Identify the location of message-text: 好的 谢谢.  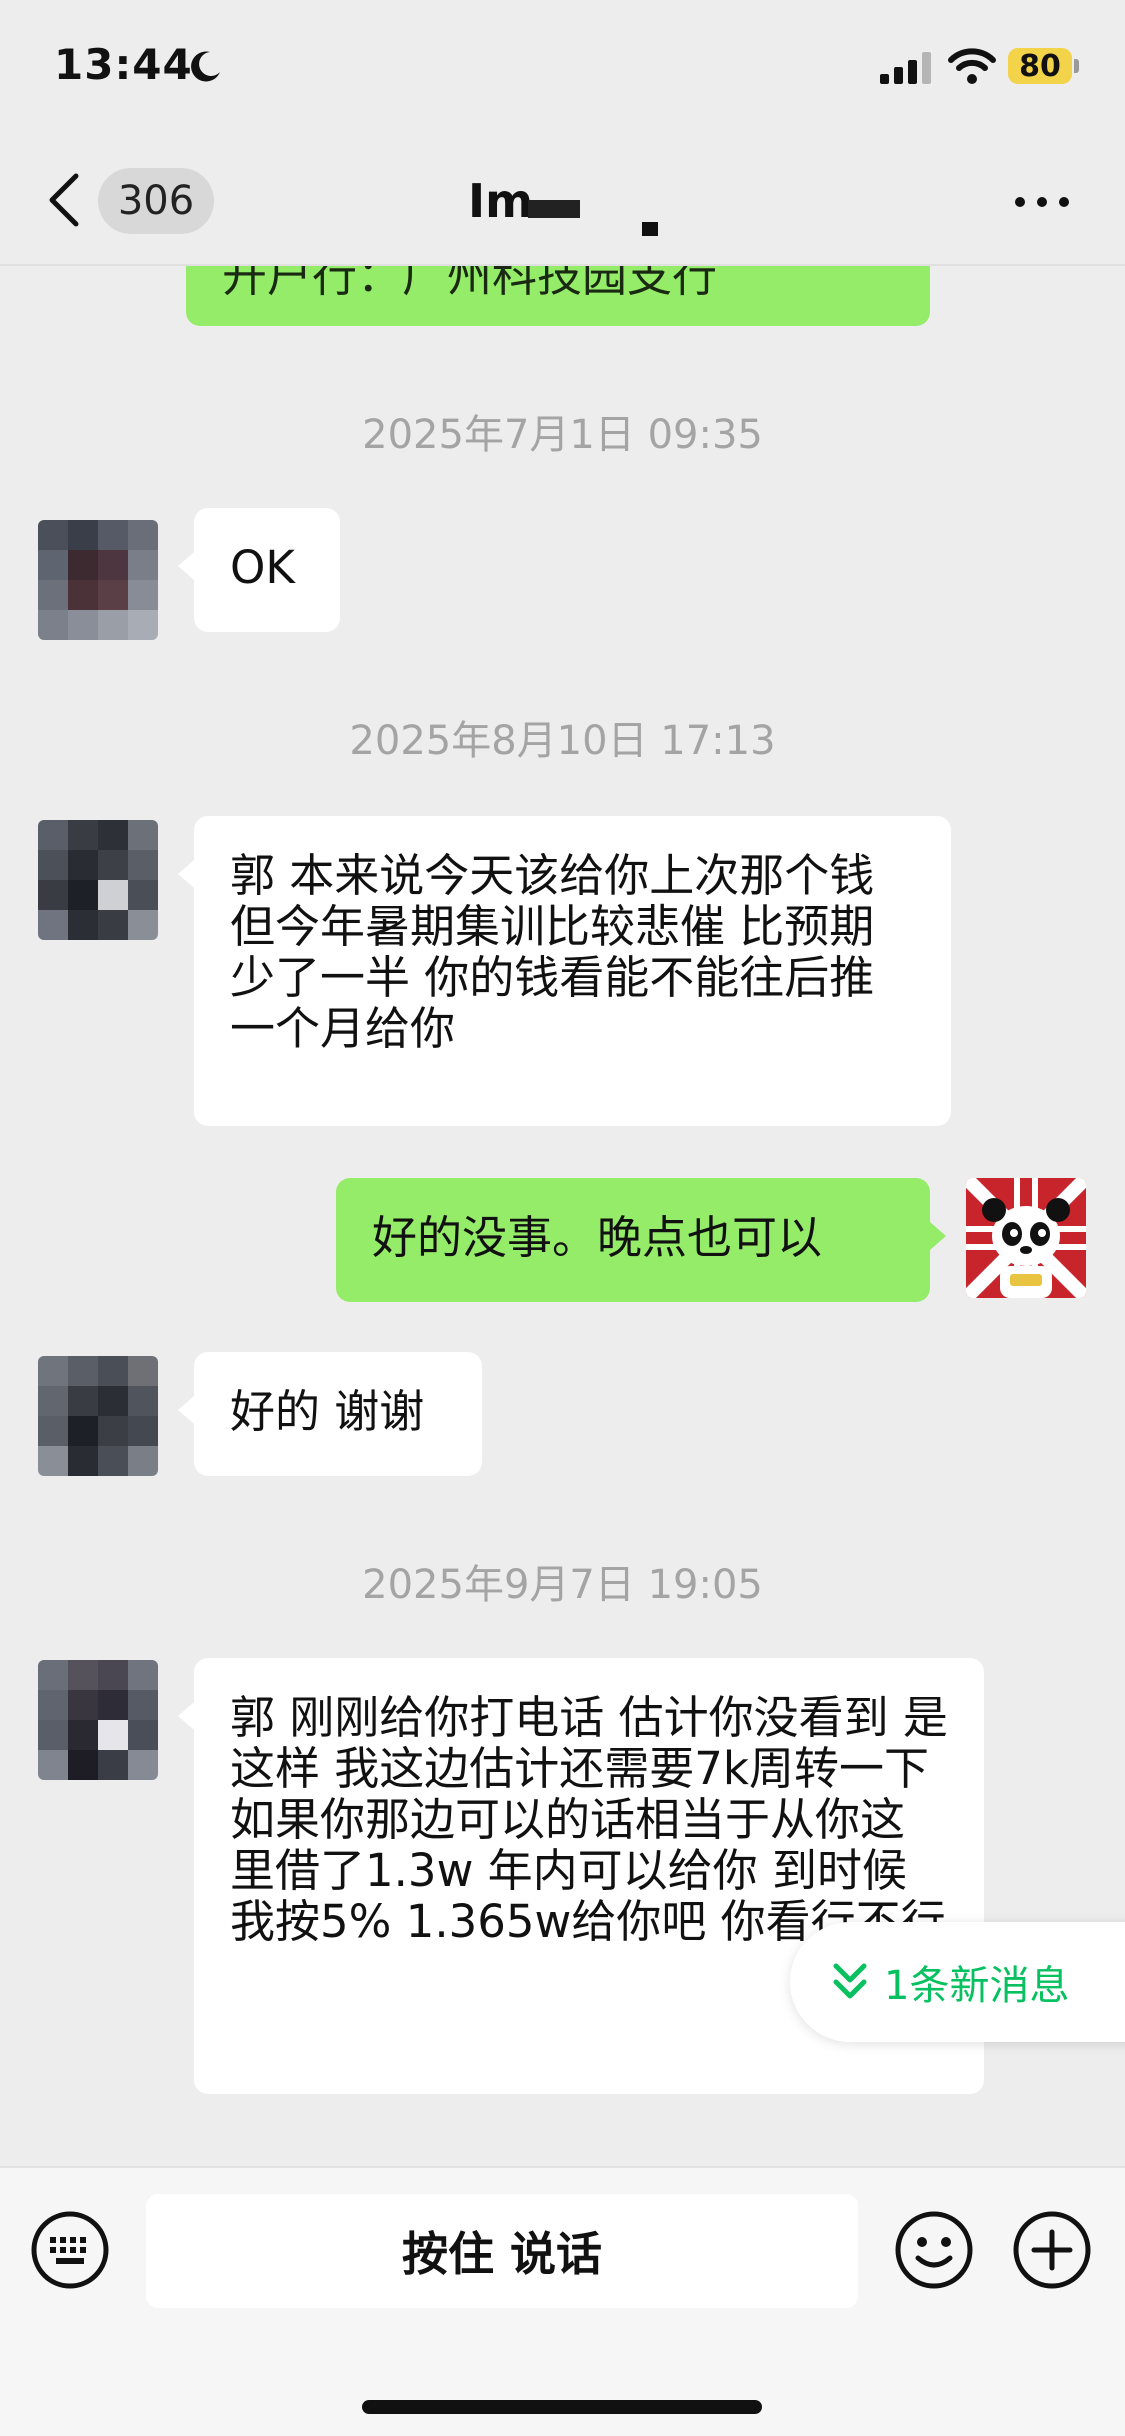
(327, 1411).